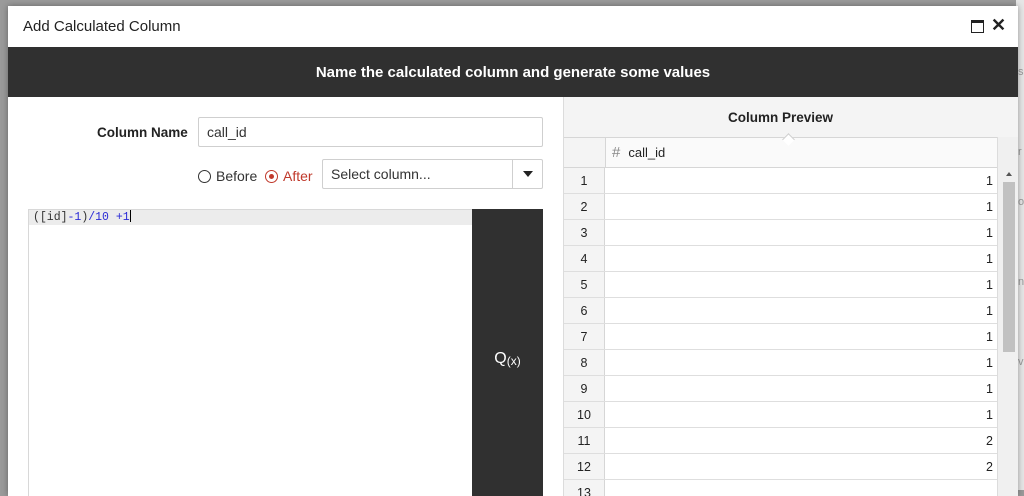 The image size is (1024, 496). I want to click on preview-column-header: # call_id, so click(801, 152).